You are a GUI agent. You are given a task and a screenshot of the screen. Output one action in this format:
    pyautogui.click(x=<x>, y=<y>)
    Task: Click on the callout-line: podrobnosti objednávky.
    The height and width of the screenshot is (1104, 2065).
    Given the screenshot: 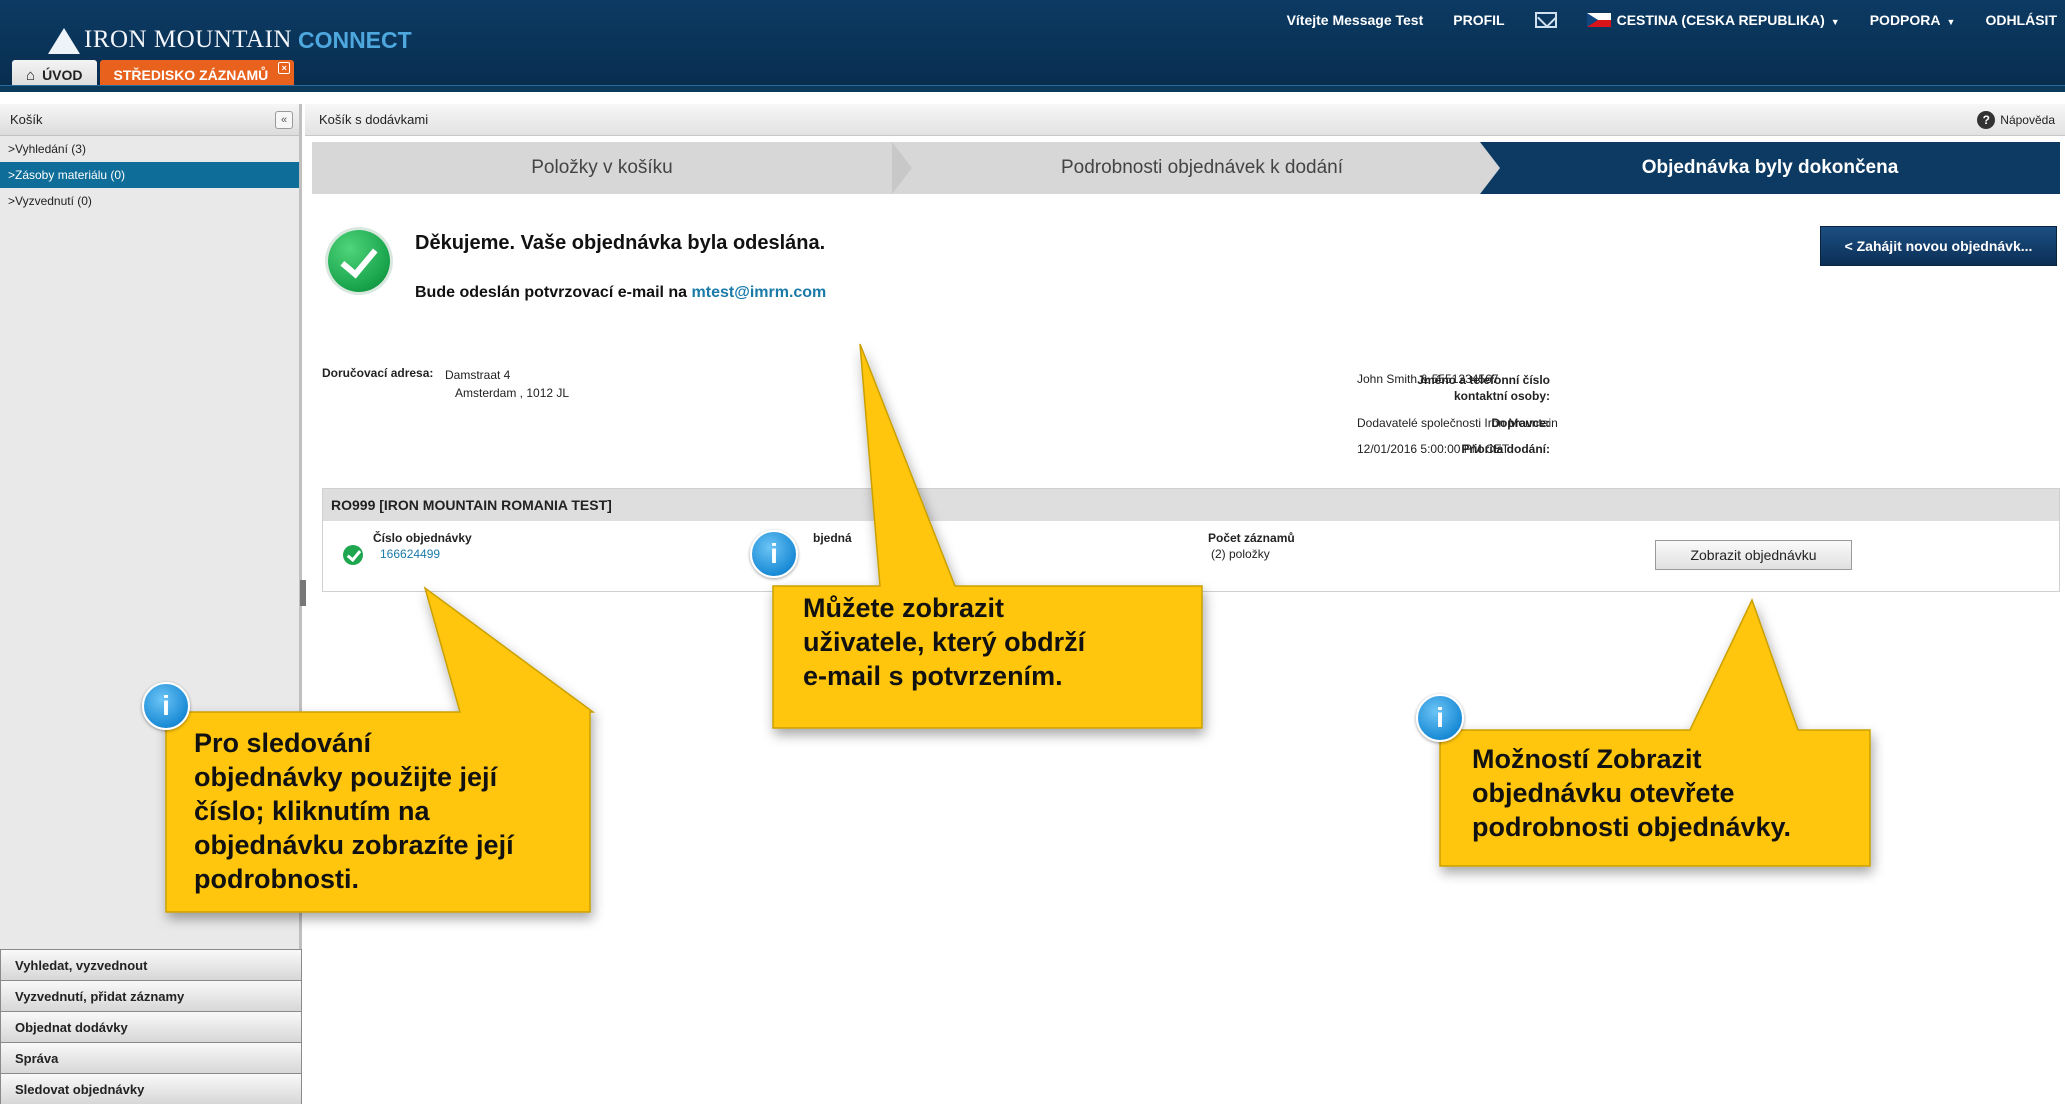 What is the action you would take?
    pyautogui.click(x=1632, y=827)
    